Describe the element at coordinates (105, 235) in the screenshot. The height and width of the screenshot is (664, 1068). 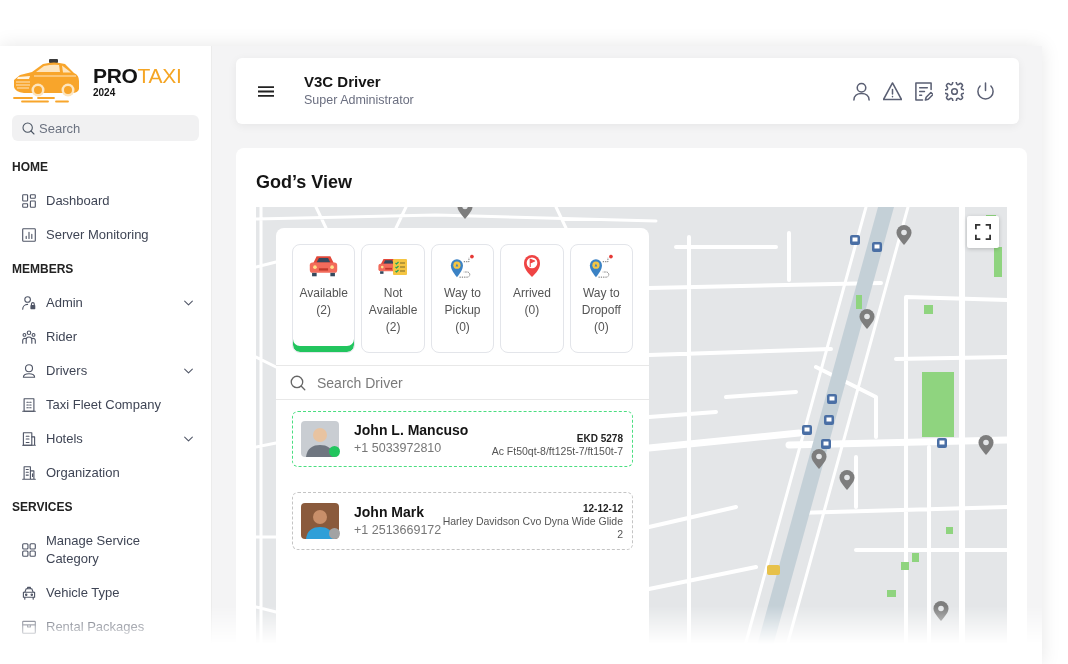
I see `sidebar-item: Server Monitoring` at that location.